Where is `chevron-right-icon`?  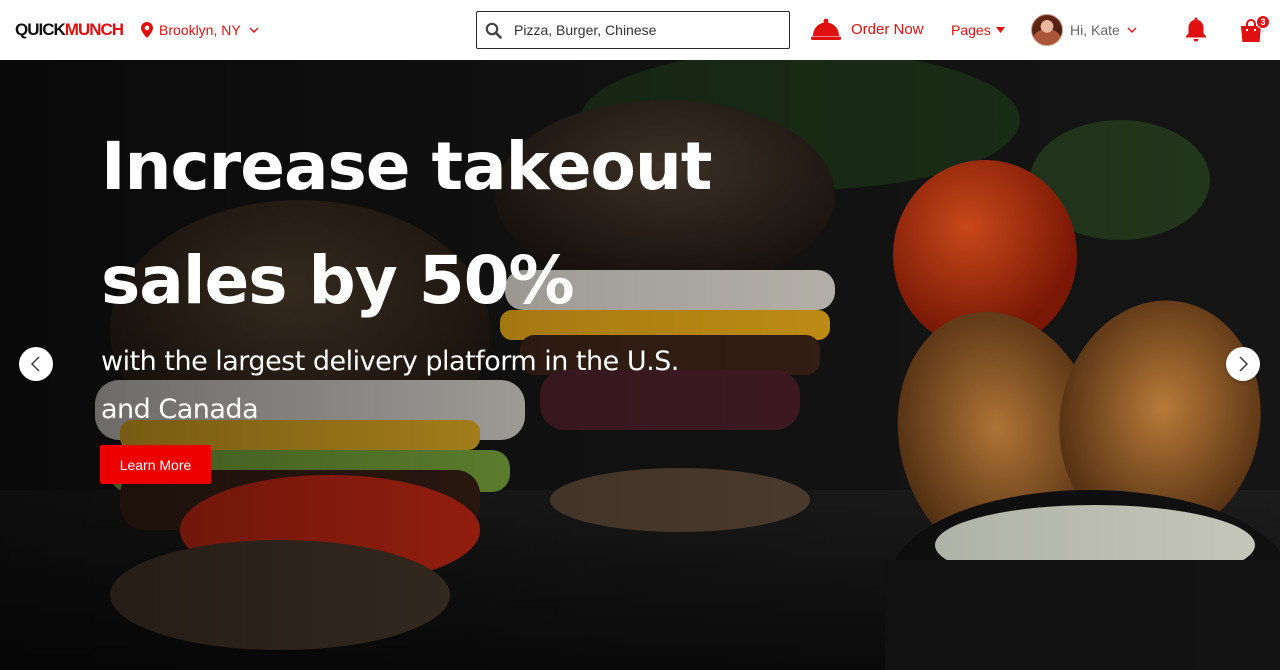
chevron-right-icon is located at coordinates (1243, 364).